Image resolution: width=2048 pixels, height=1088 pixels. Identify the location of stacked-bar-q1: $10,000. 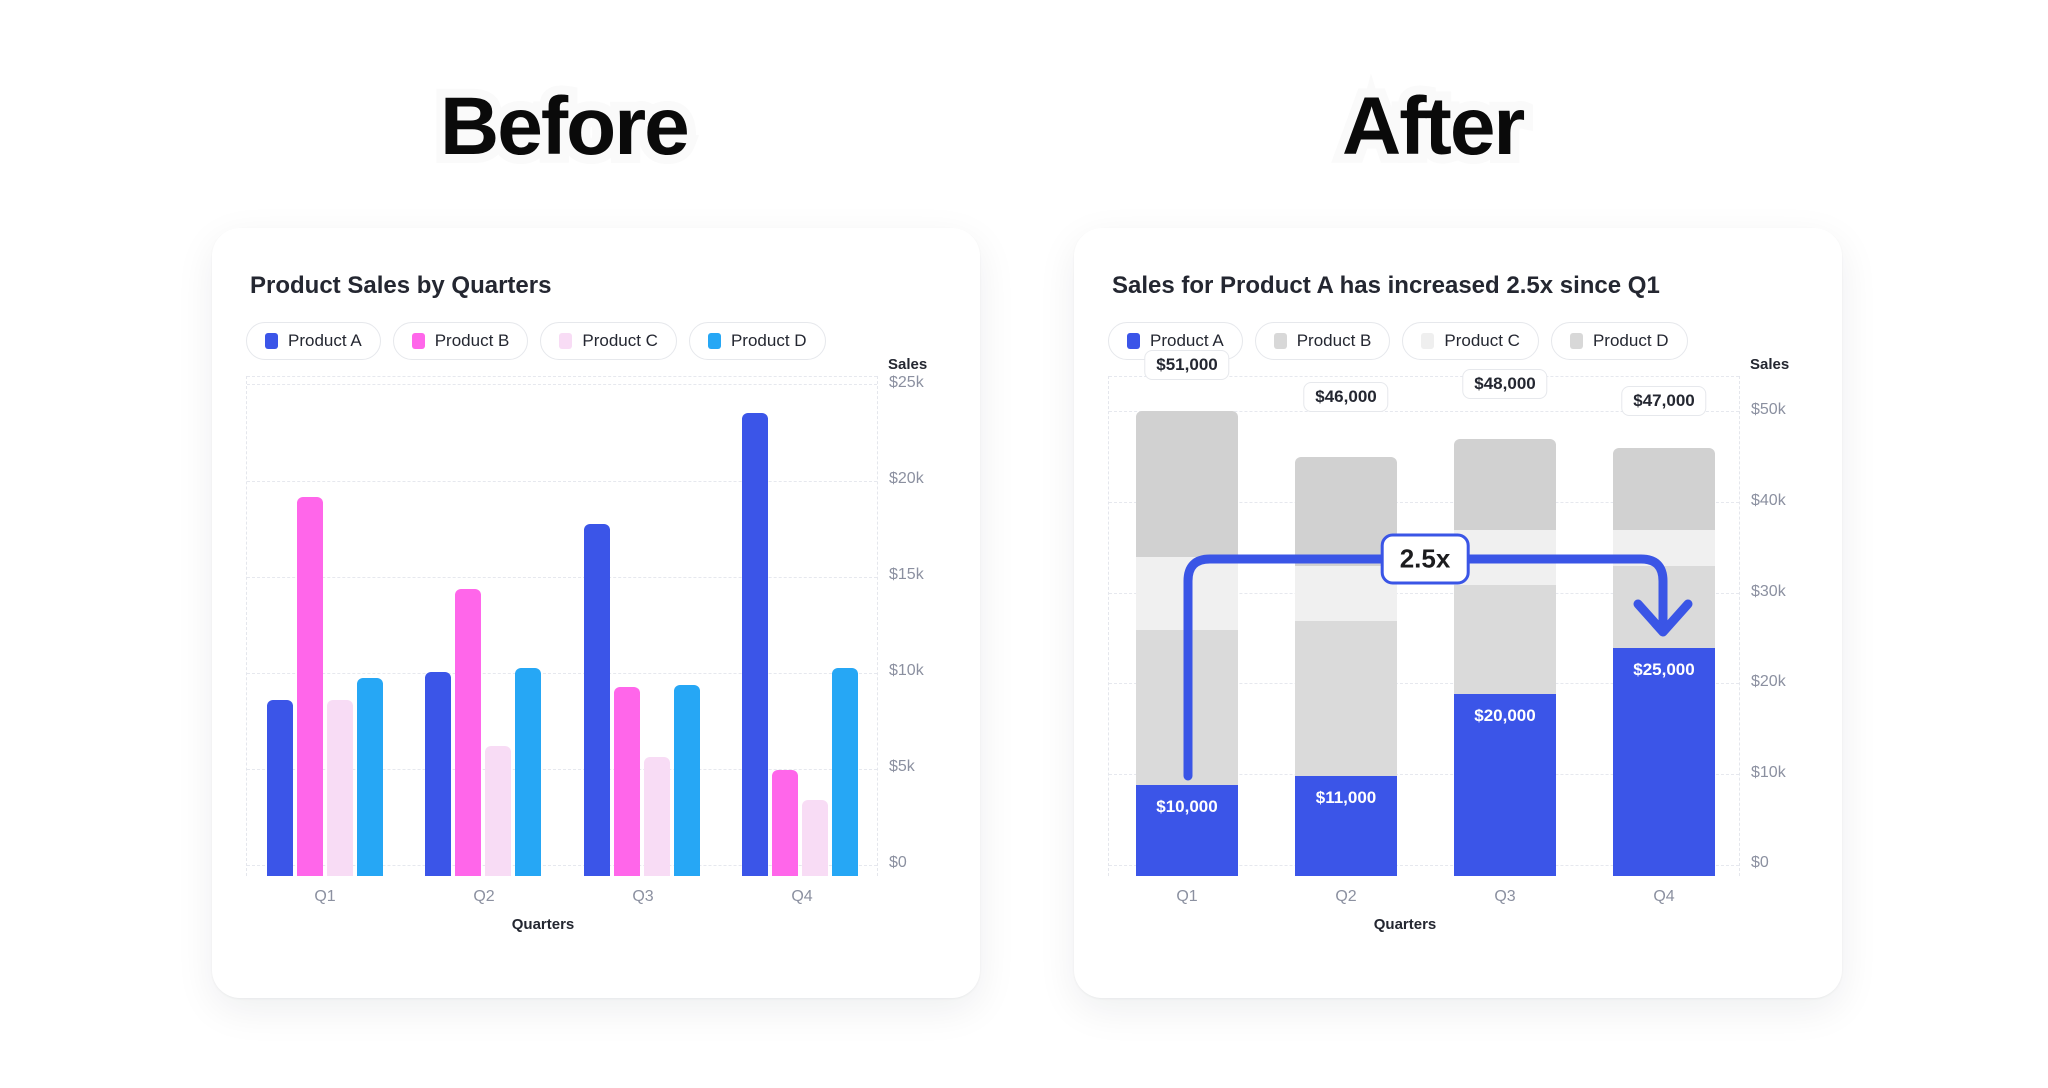
(1187, 643).